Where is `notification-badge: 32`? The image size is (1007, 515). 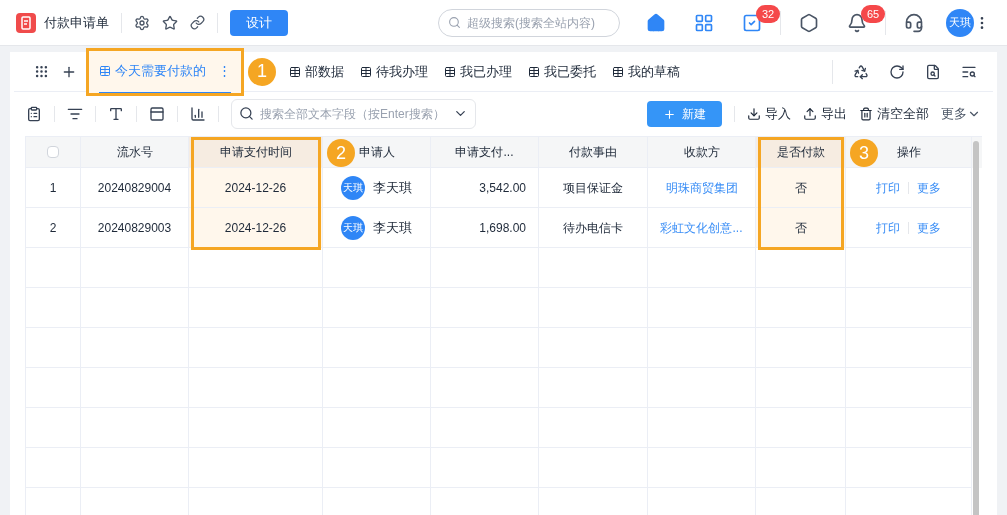 notification-badge: 32 is located at coordinates (768, 13).